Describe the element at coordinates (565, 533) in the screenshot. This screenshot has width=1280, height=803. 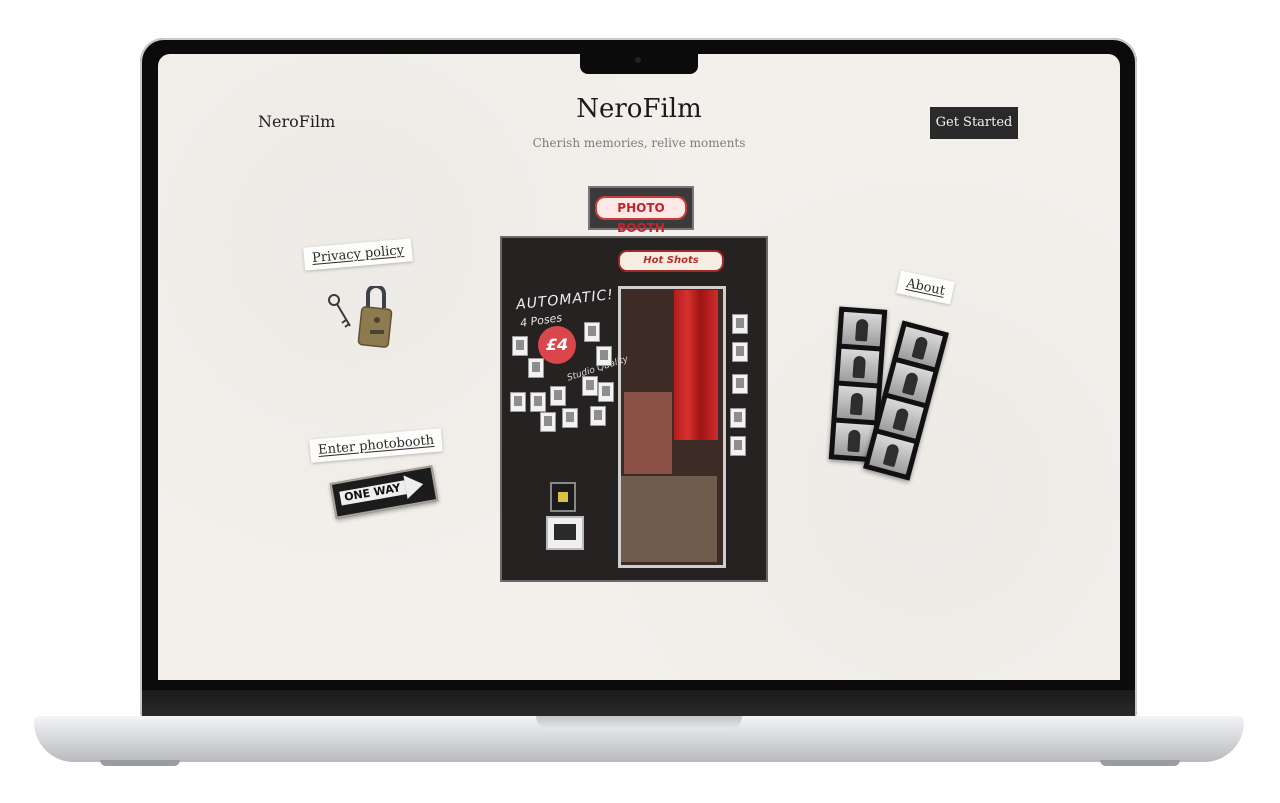
I see `booth-photo-slot` at that location.